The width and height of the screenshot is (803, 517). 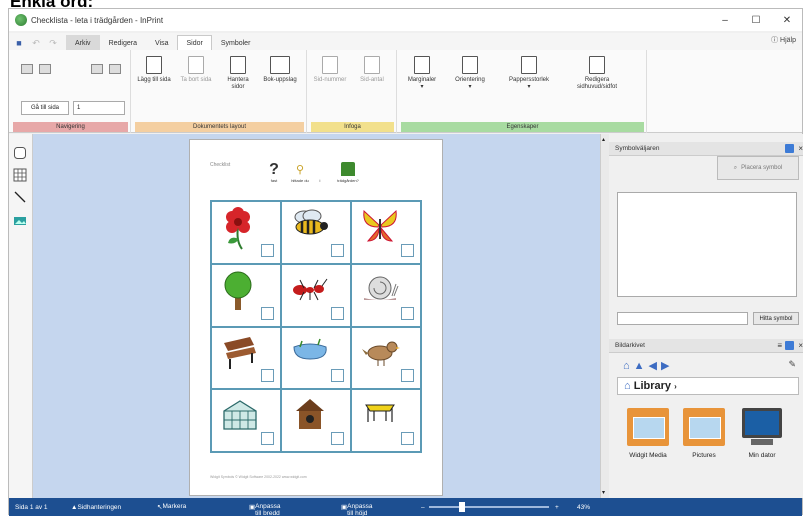 I want to click on paper-size-icon, so click(x=529, y=65).